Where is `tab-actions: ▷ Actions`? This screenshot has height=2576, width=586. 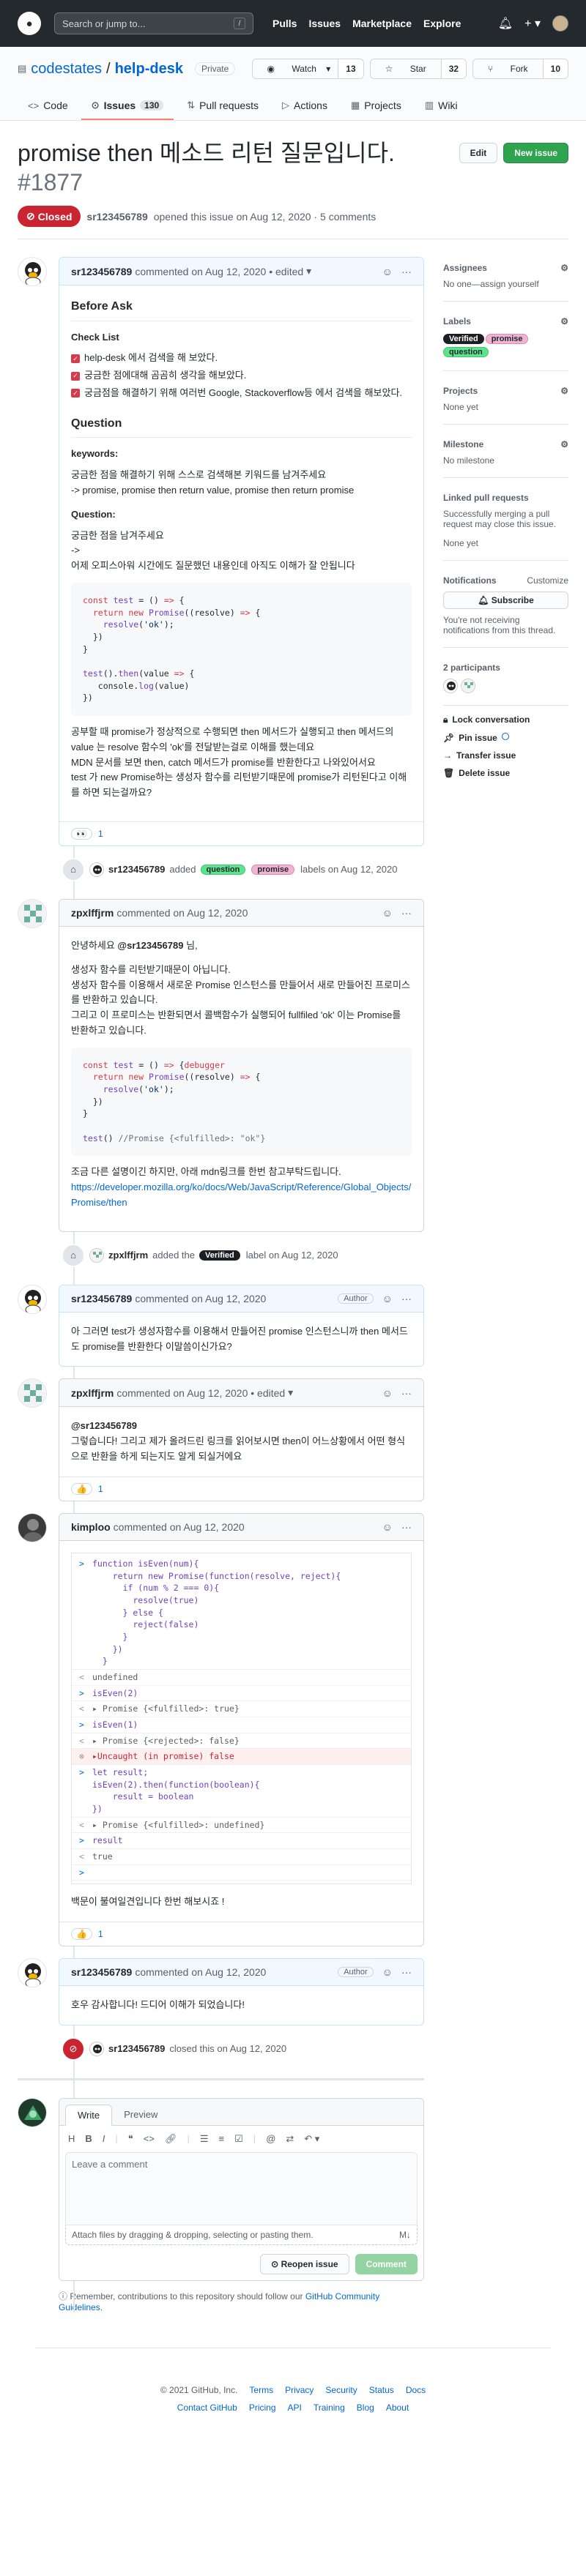
tab-actions: ▷ Actions is located at coordinates (305, 106).